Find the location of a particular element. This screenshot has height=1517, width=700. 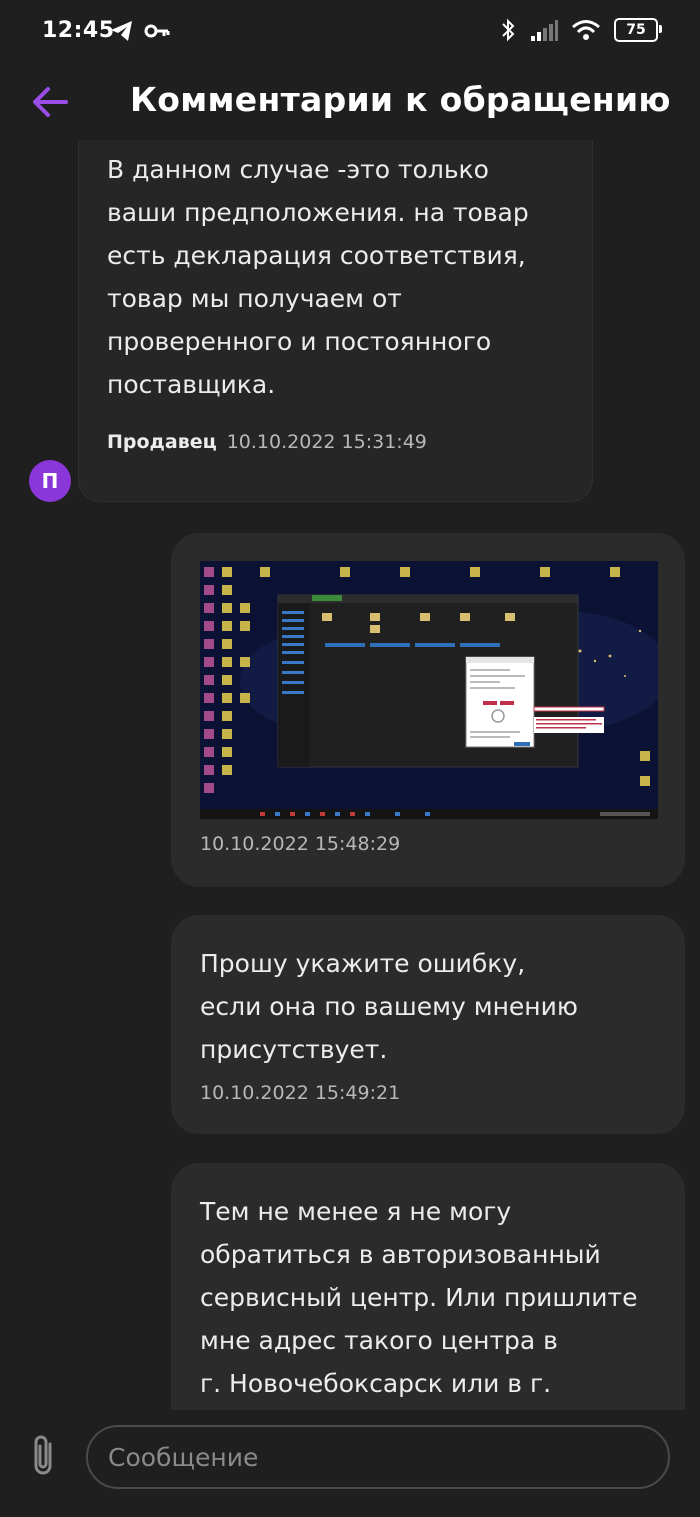

message-time: 10.10.2022 15:31:49 is located at coordinates (326, 442).